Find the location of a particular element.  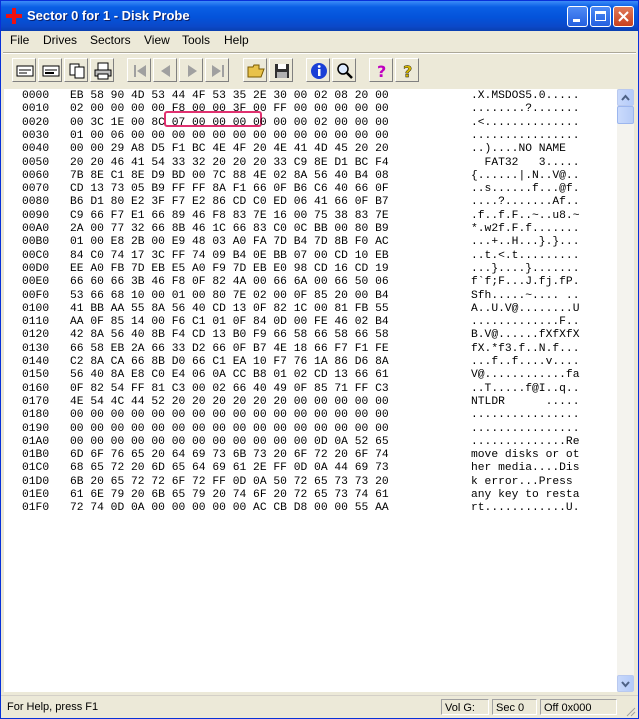

row-offset: 0180 is located at coordinates (35, 415).